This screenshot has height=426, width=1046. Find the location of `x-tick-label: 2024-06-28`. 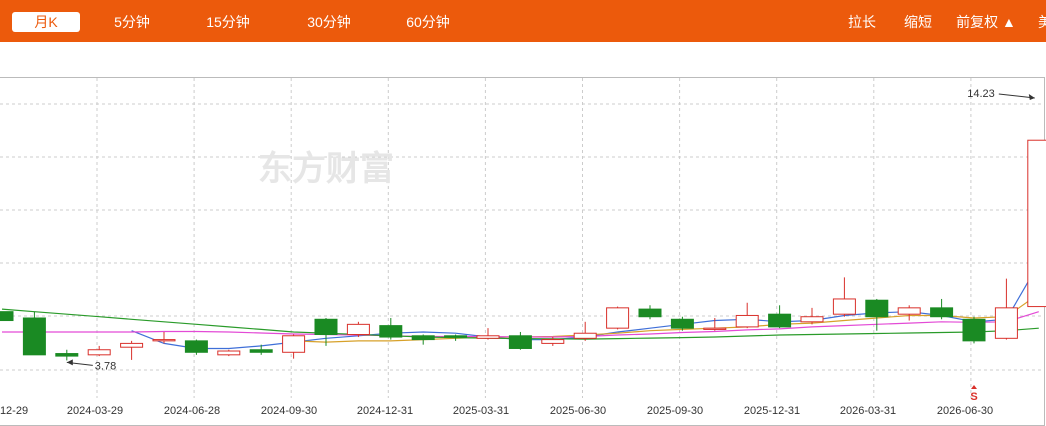

x-tick-label: 2024-06-28 is located at coordinates (192, 411).